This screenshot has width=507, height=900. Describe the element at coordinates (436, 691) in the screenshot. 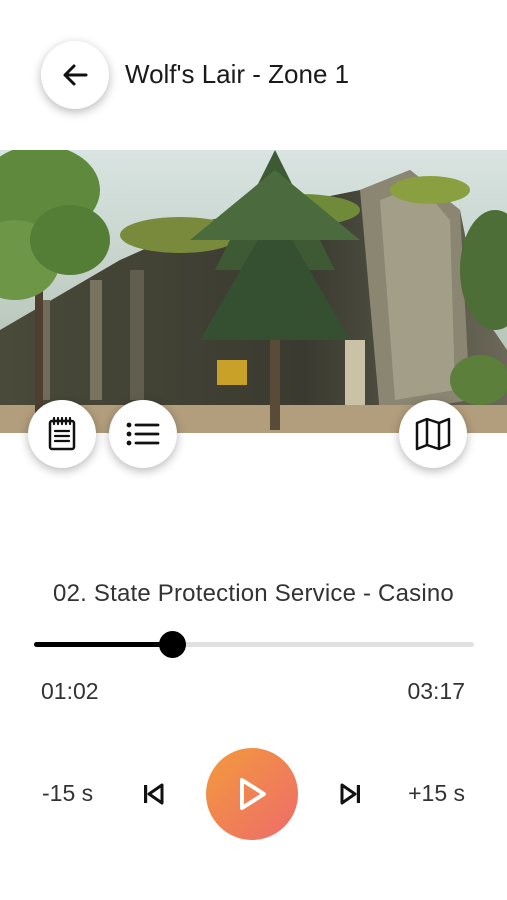

I see `total-time: 03:17` at that location.